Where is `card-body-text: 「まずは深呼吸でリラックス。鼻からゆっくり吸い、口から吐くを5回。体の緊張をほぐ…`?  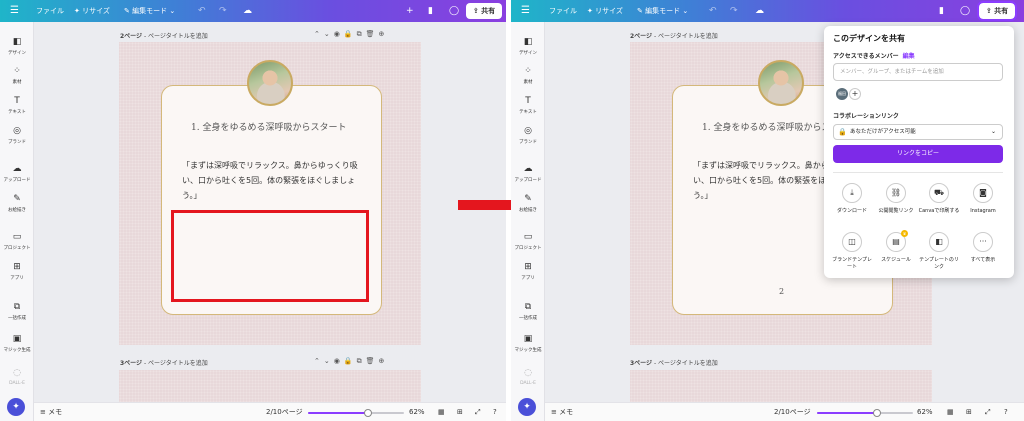 card-body-text: 「まずは深呼吸でリラックス。鼻からゆっくり吸い、口から吐くを5回。体の緊張をほぐ… is located at coordinates (275, 180).